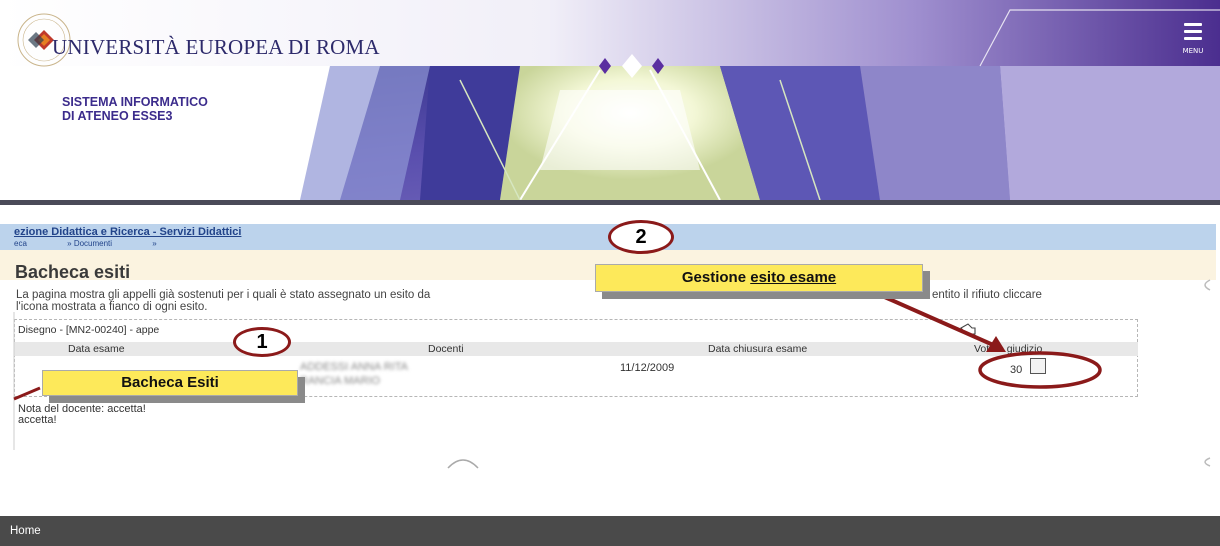  What do you see at coordinates (610, 531) in the screenshot?
I see `footer-bar: Home` at bounding box center [610, 531].